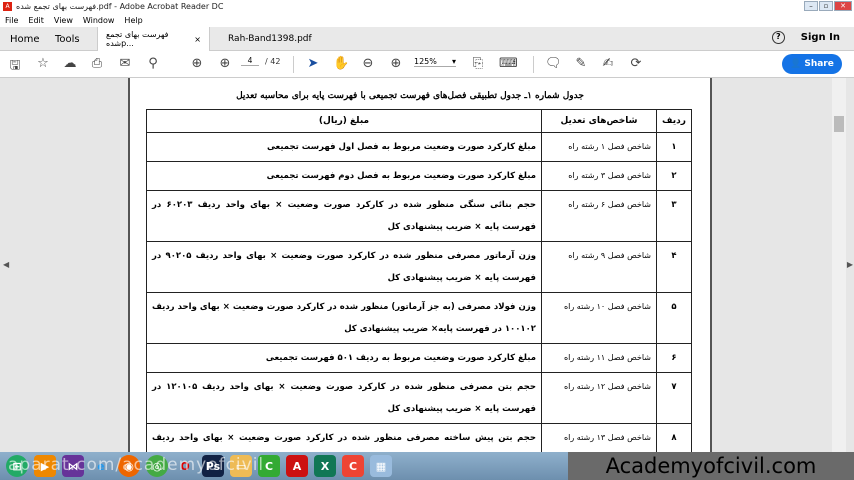 The height and width of the screenshot is (480, 854). Describe the element at coordinates (599, 176) in the screenshot. I see `row-index: شاخص فصل ۳ رشته راه` at that location.